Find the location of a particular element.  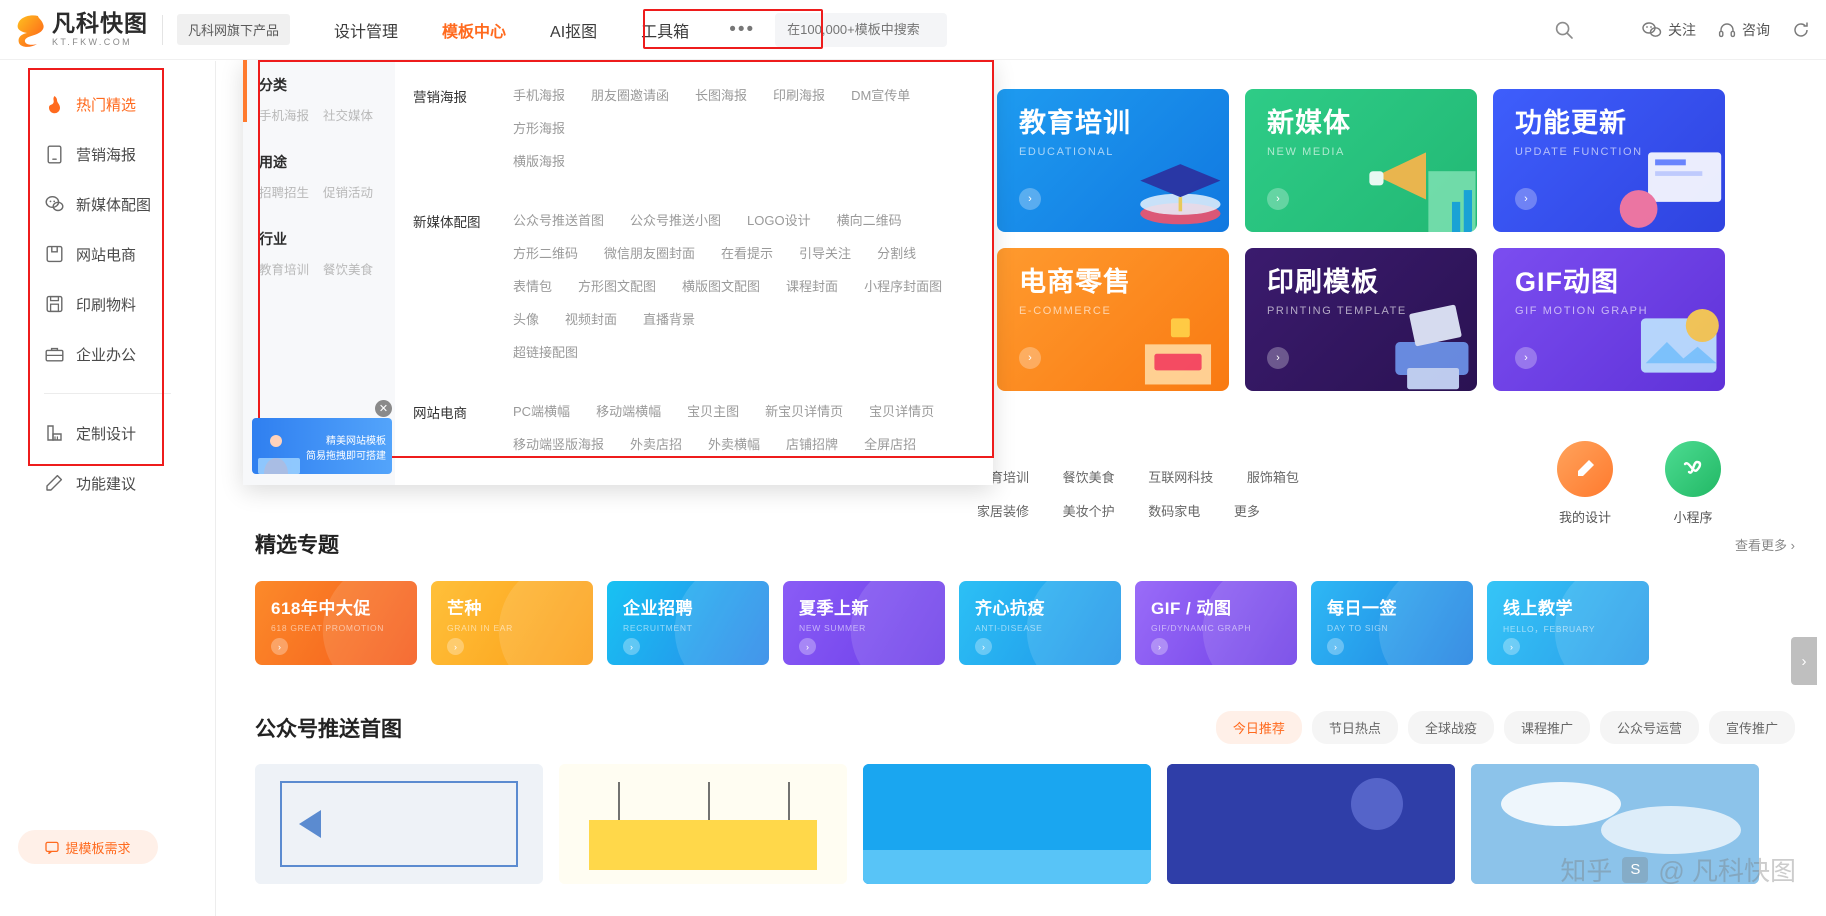

chip-global: 全球战疫 is located at coordinates (1450, 727).